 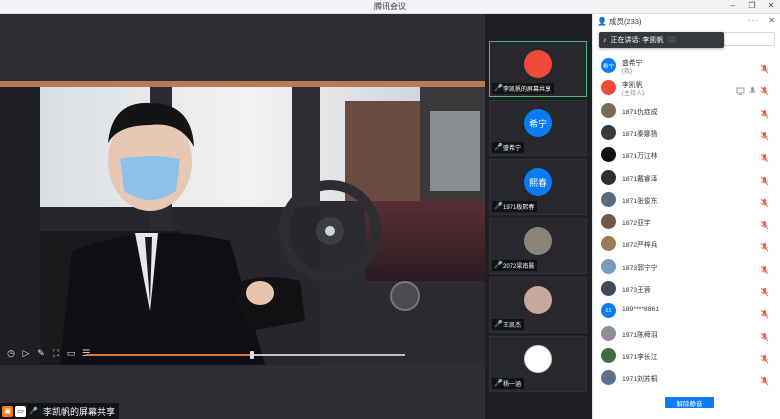 I want to click on member-row: 李凯帆 (主持人), so click(x=686, y=88).